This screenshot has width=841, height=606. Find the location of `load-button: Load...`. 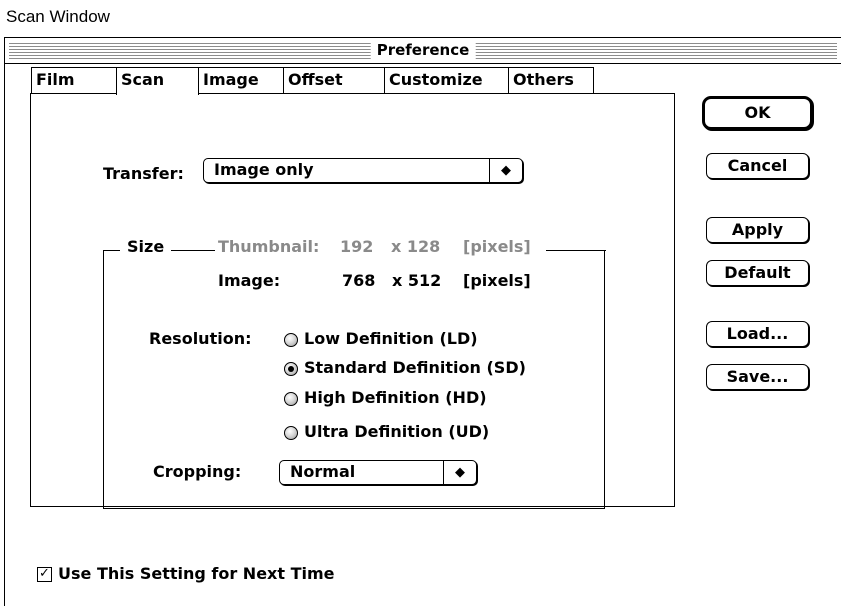

load-button: Load... is located at coordinates (757, 334).